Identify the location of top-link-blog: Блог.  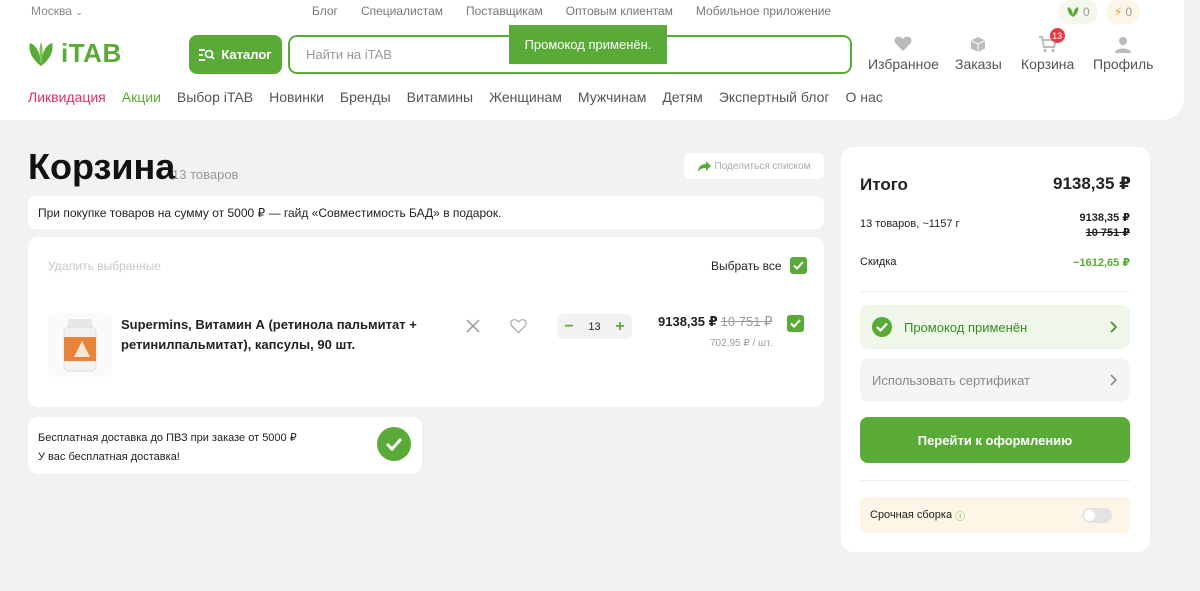
(325, 11).